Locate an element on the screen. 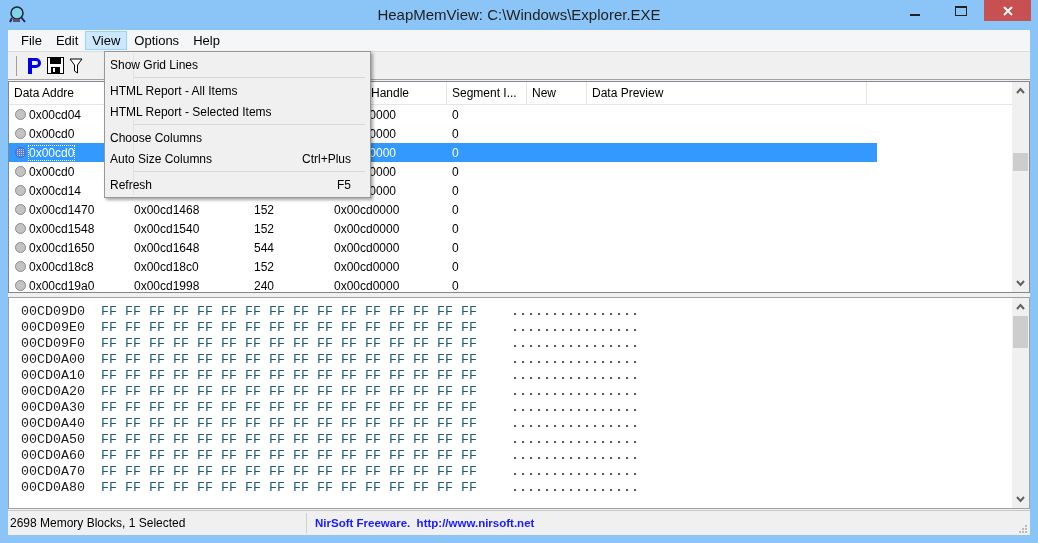 This screenshot has width=1038, height=543. table-cell: 0x00cd1998 is located at coordinates (167, 285).